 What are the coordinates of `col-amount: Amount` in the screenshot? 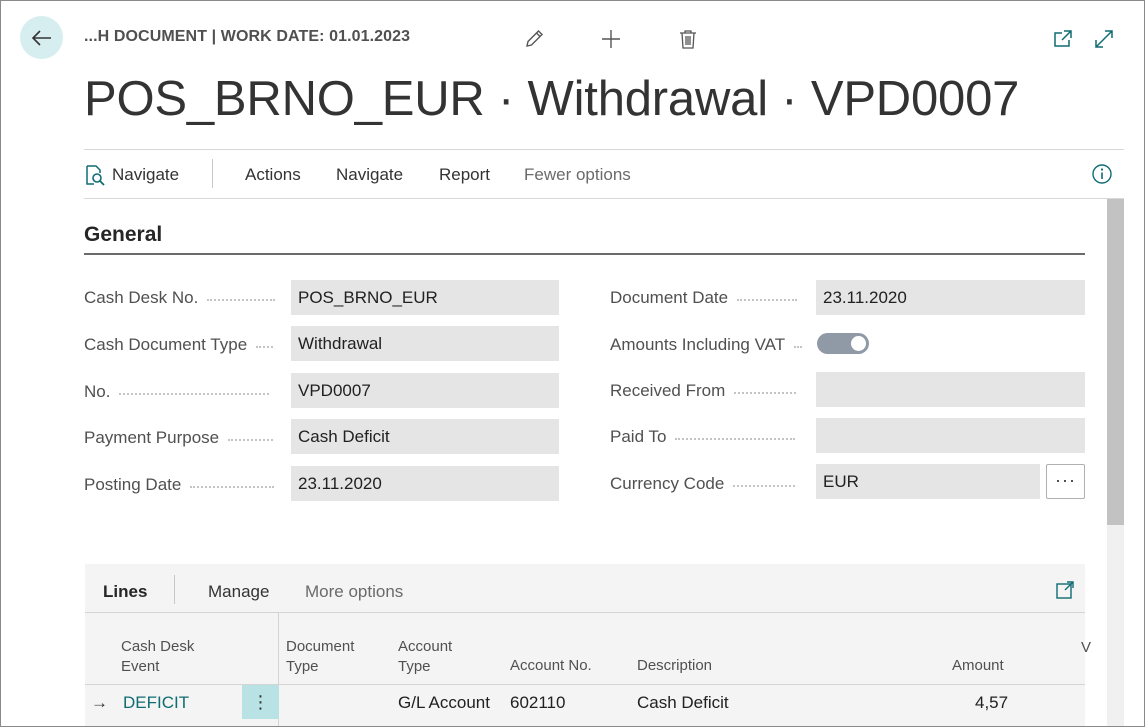 It's located at (978, 666).